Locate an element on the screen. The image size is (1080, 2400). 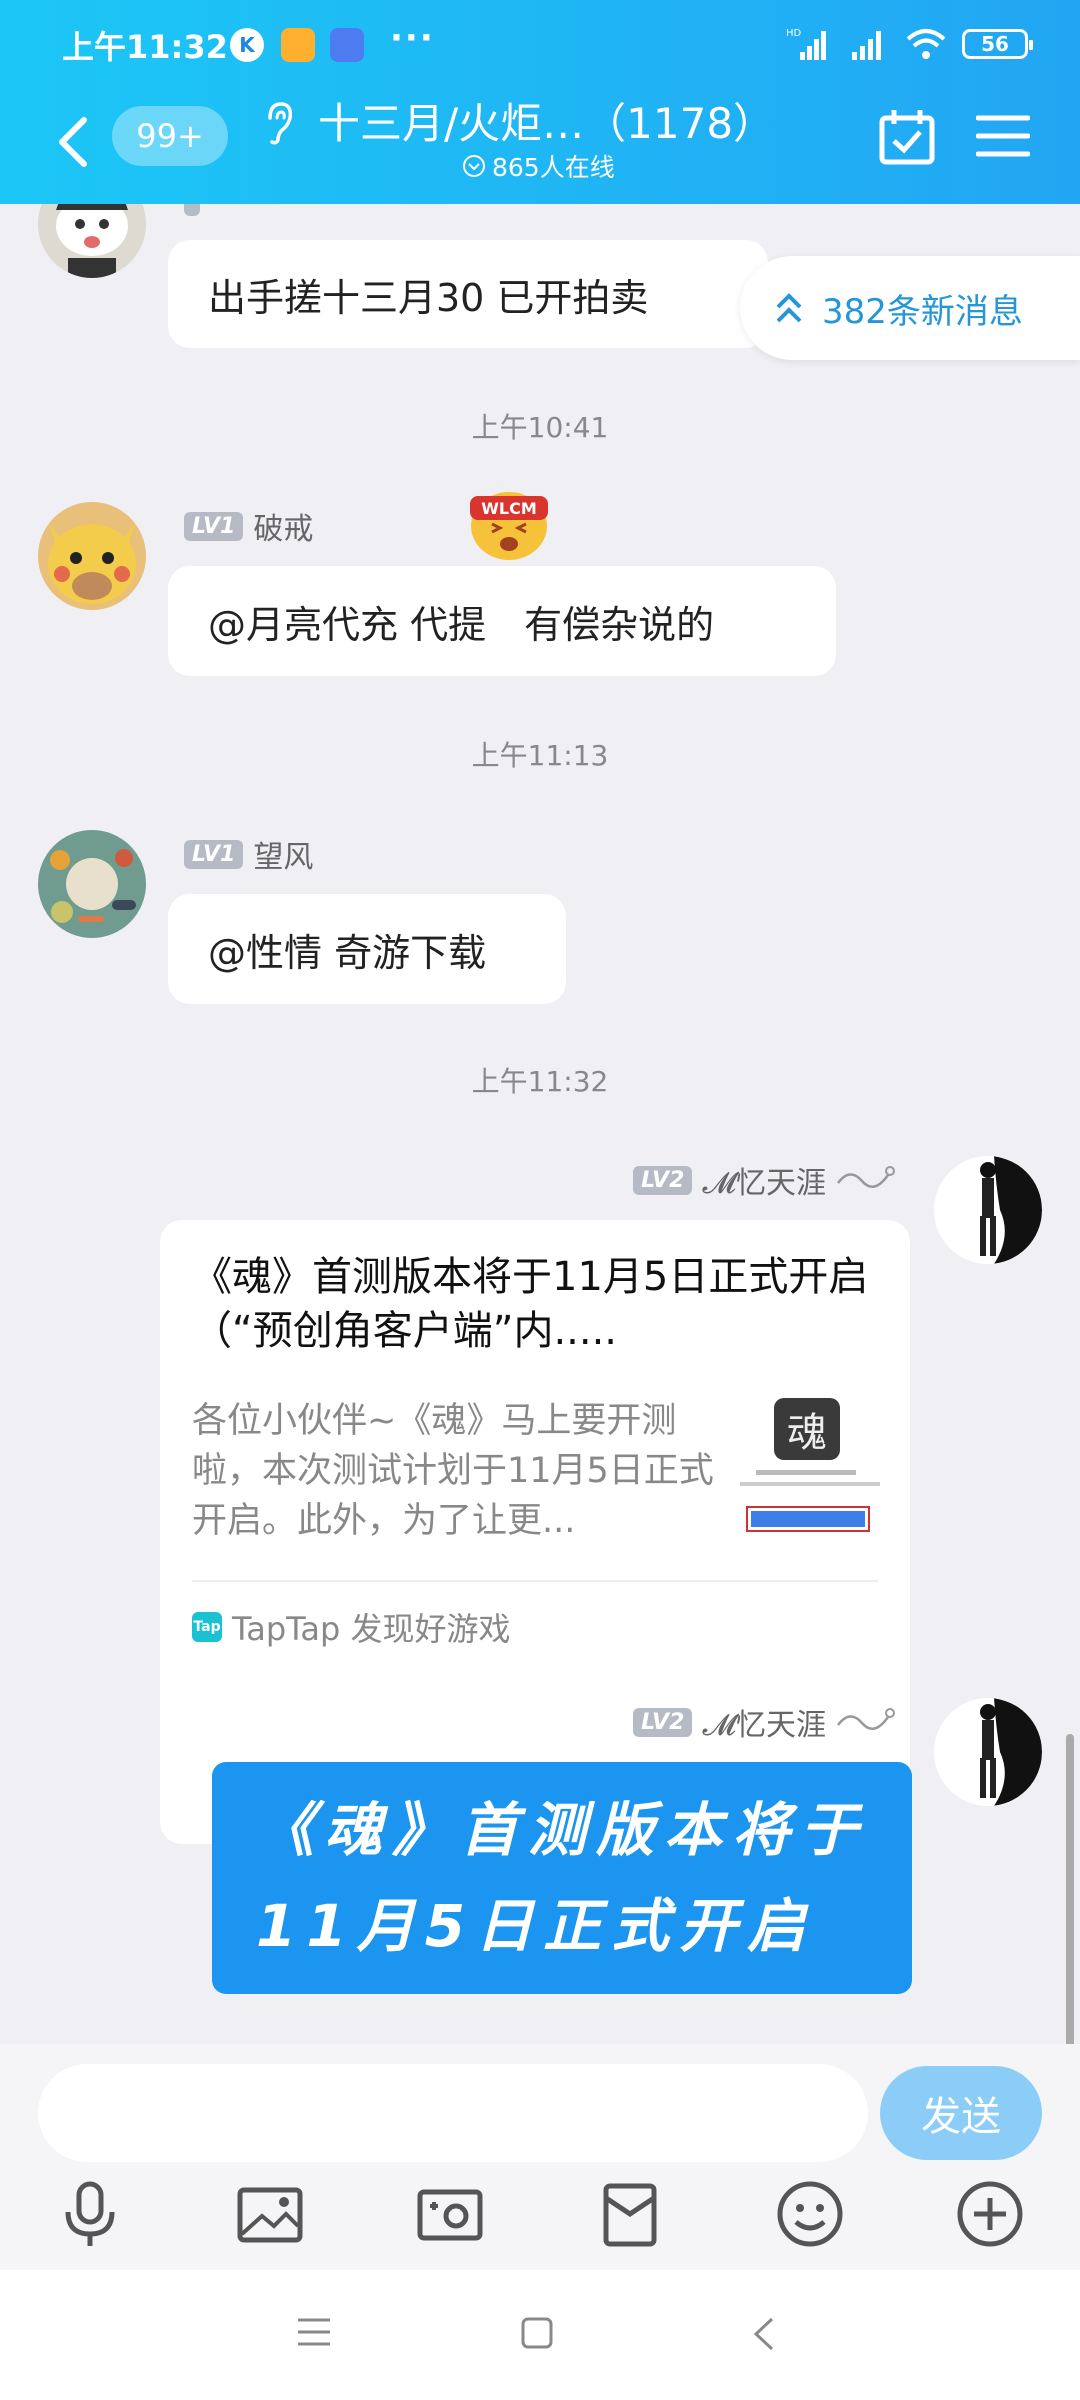
message-bubble: @月亮代充 代提 有偿杂说的 is located at coordinates (502, 621).